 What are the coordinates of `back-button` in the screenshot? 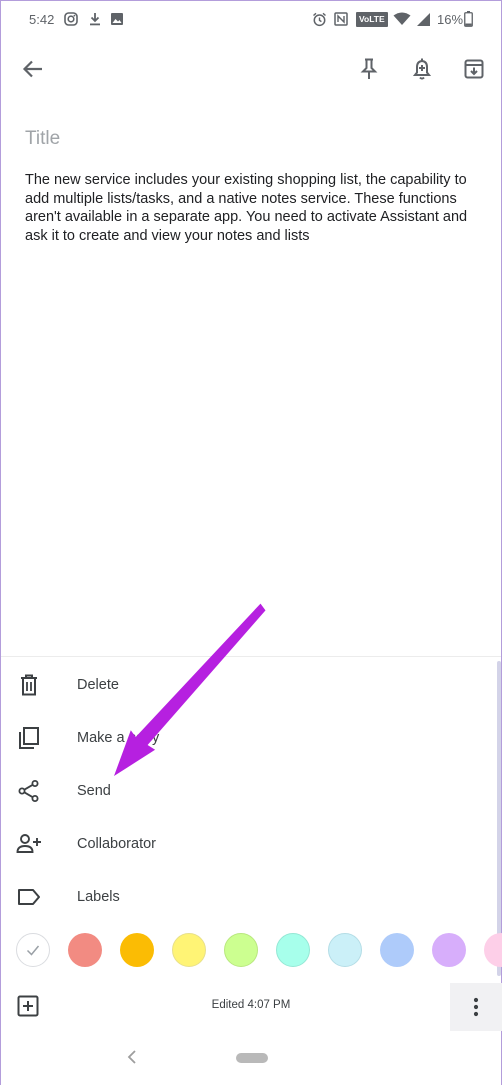 It's located at (33, 69).